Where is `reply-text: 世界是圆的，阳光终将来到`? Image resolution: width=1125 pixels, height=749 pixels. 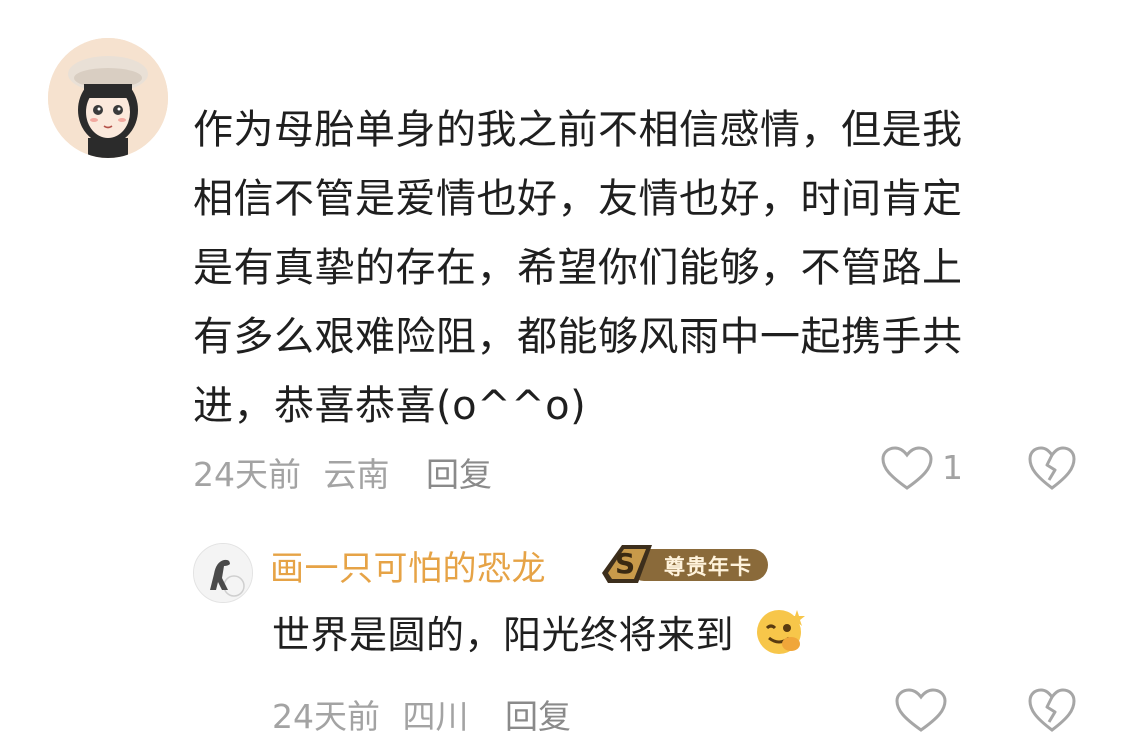
reply-text: 世界是圆的，阳光终将来到 is located at coordinates (540, 634).